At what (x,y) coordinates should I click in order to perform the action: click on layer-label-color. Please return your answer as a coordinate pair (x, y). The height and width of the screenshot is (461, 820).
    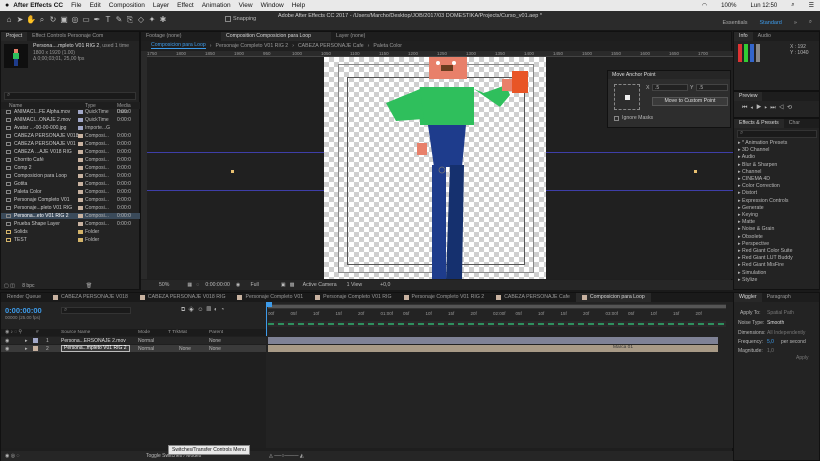
    Looking at the image, I should click on (35, 340).